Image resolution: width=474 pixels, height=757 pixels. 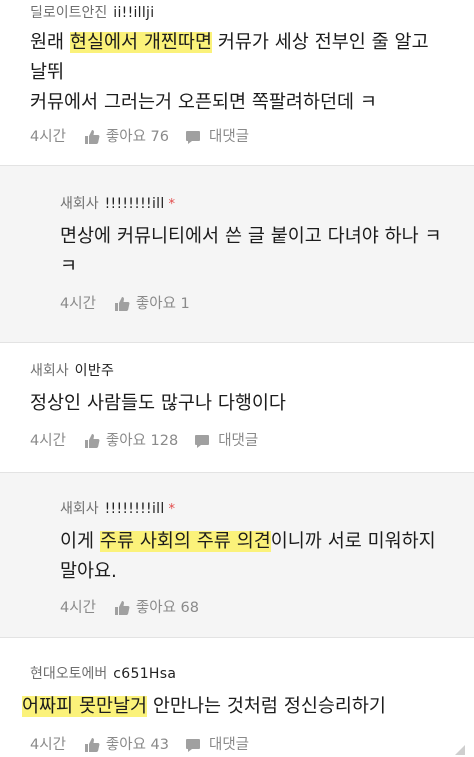 What do you see at coordinates (47, 72) in the screenshot?
I see `comment-text: 날뛰` at bounding box center [47, 72].